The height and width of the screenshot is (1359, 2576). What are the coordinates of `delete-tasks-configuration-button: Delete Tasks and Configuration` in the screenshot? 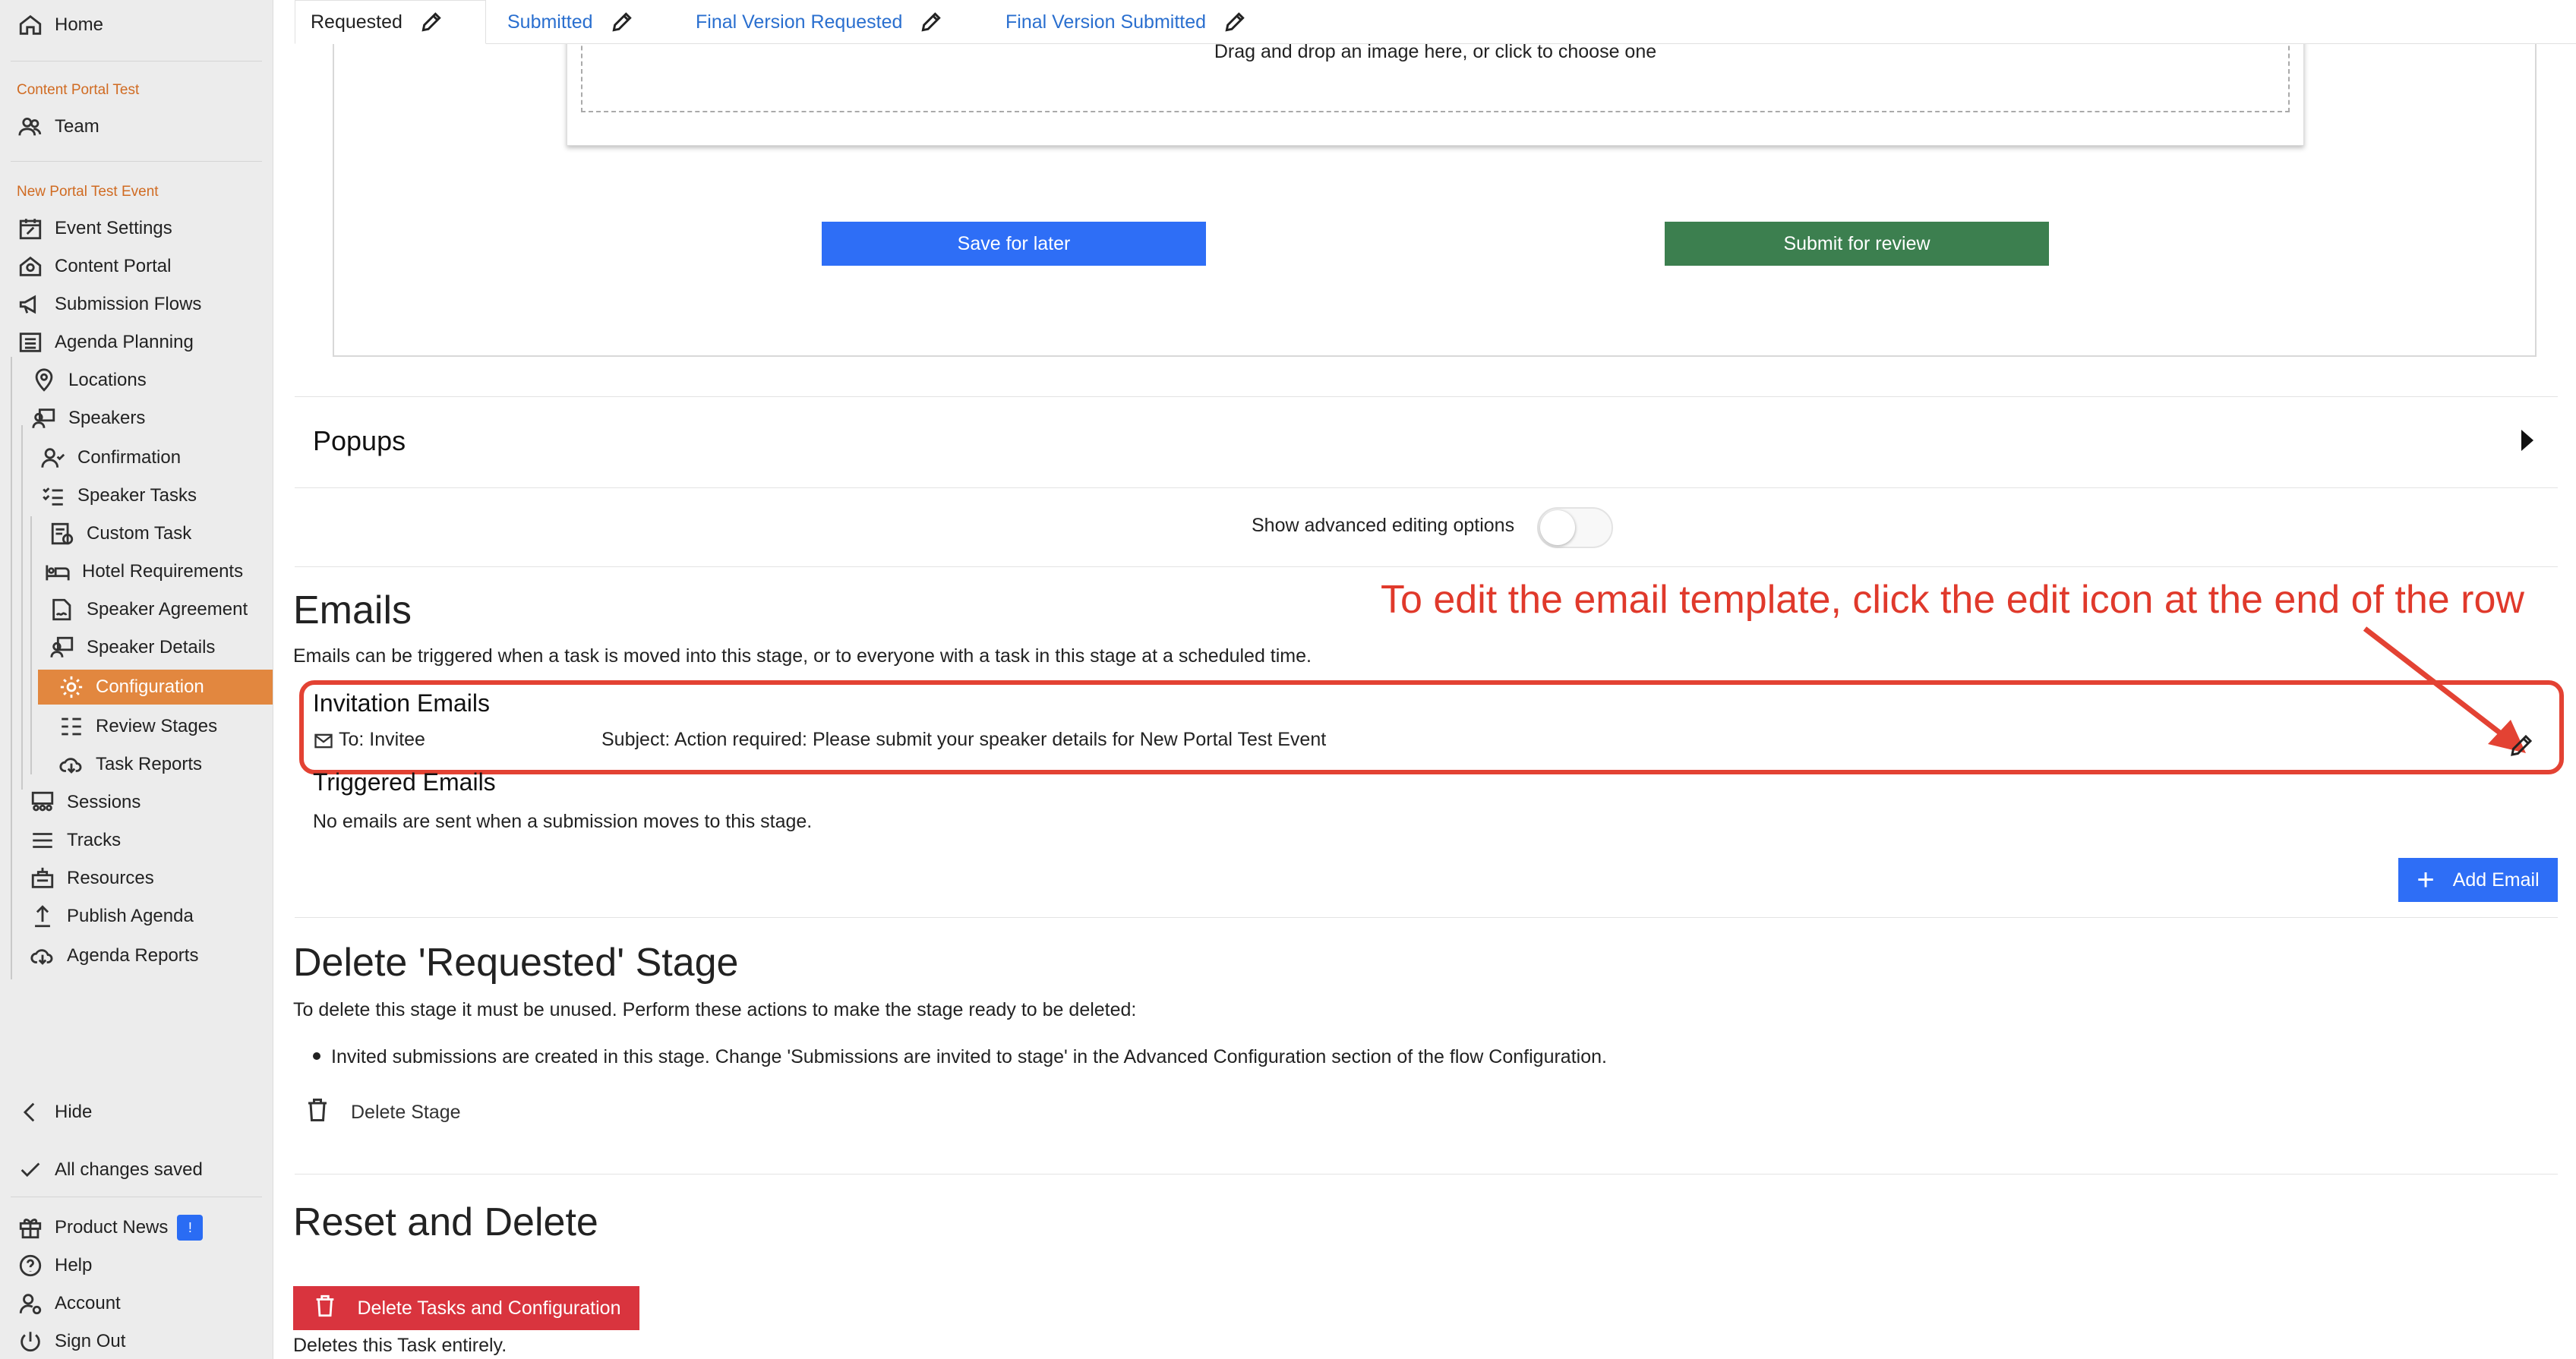 It's located at (466, 1308).